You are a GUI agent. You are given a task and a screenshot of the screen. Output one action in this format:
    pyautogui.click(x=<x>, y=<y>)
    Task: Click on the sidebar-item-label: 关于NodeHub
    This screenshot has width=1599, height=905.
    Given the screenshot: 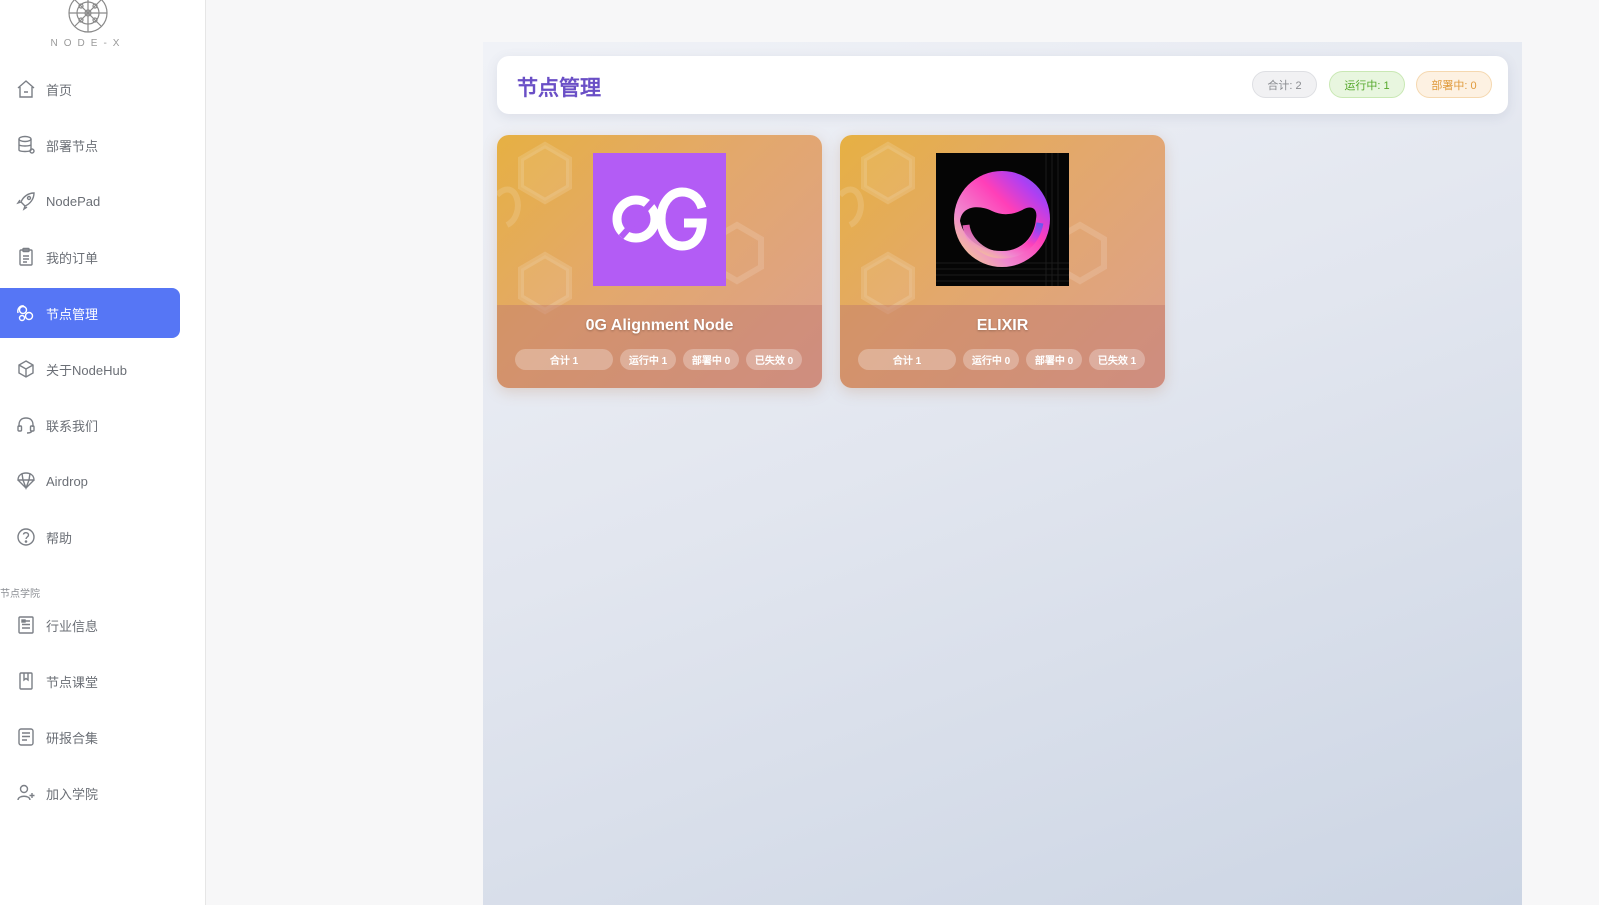 What is the action you would take?
    pyautogui.click(x=86, y=370)
    